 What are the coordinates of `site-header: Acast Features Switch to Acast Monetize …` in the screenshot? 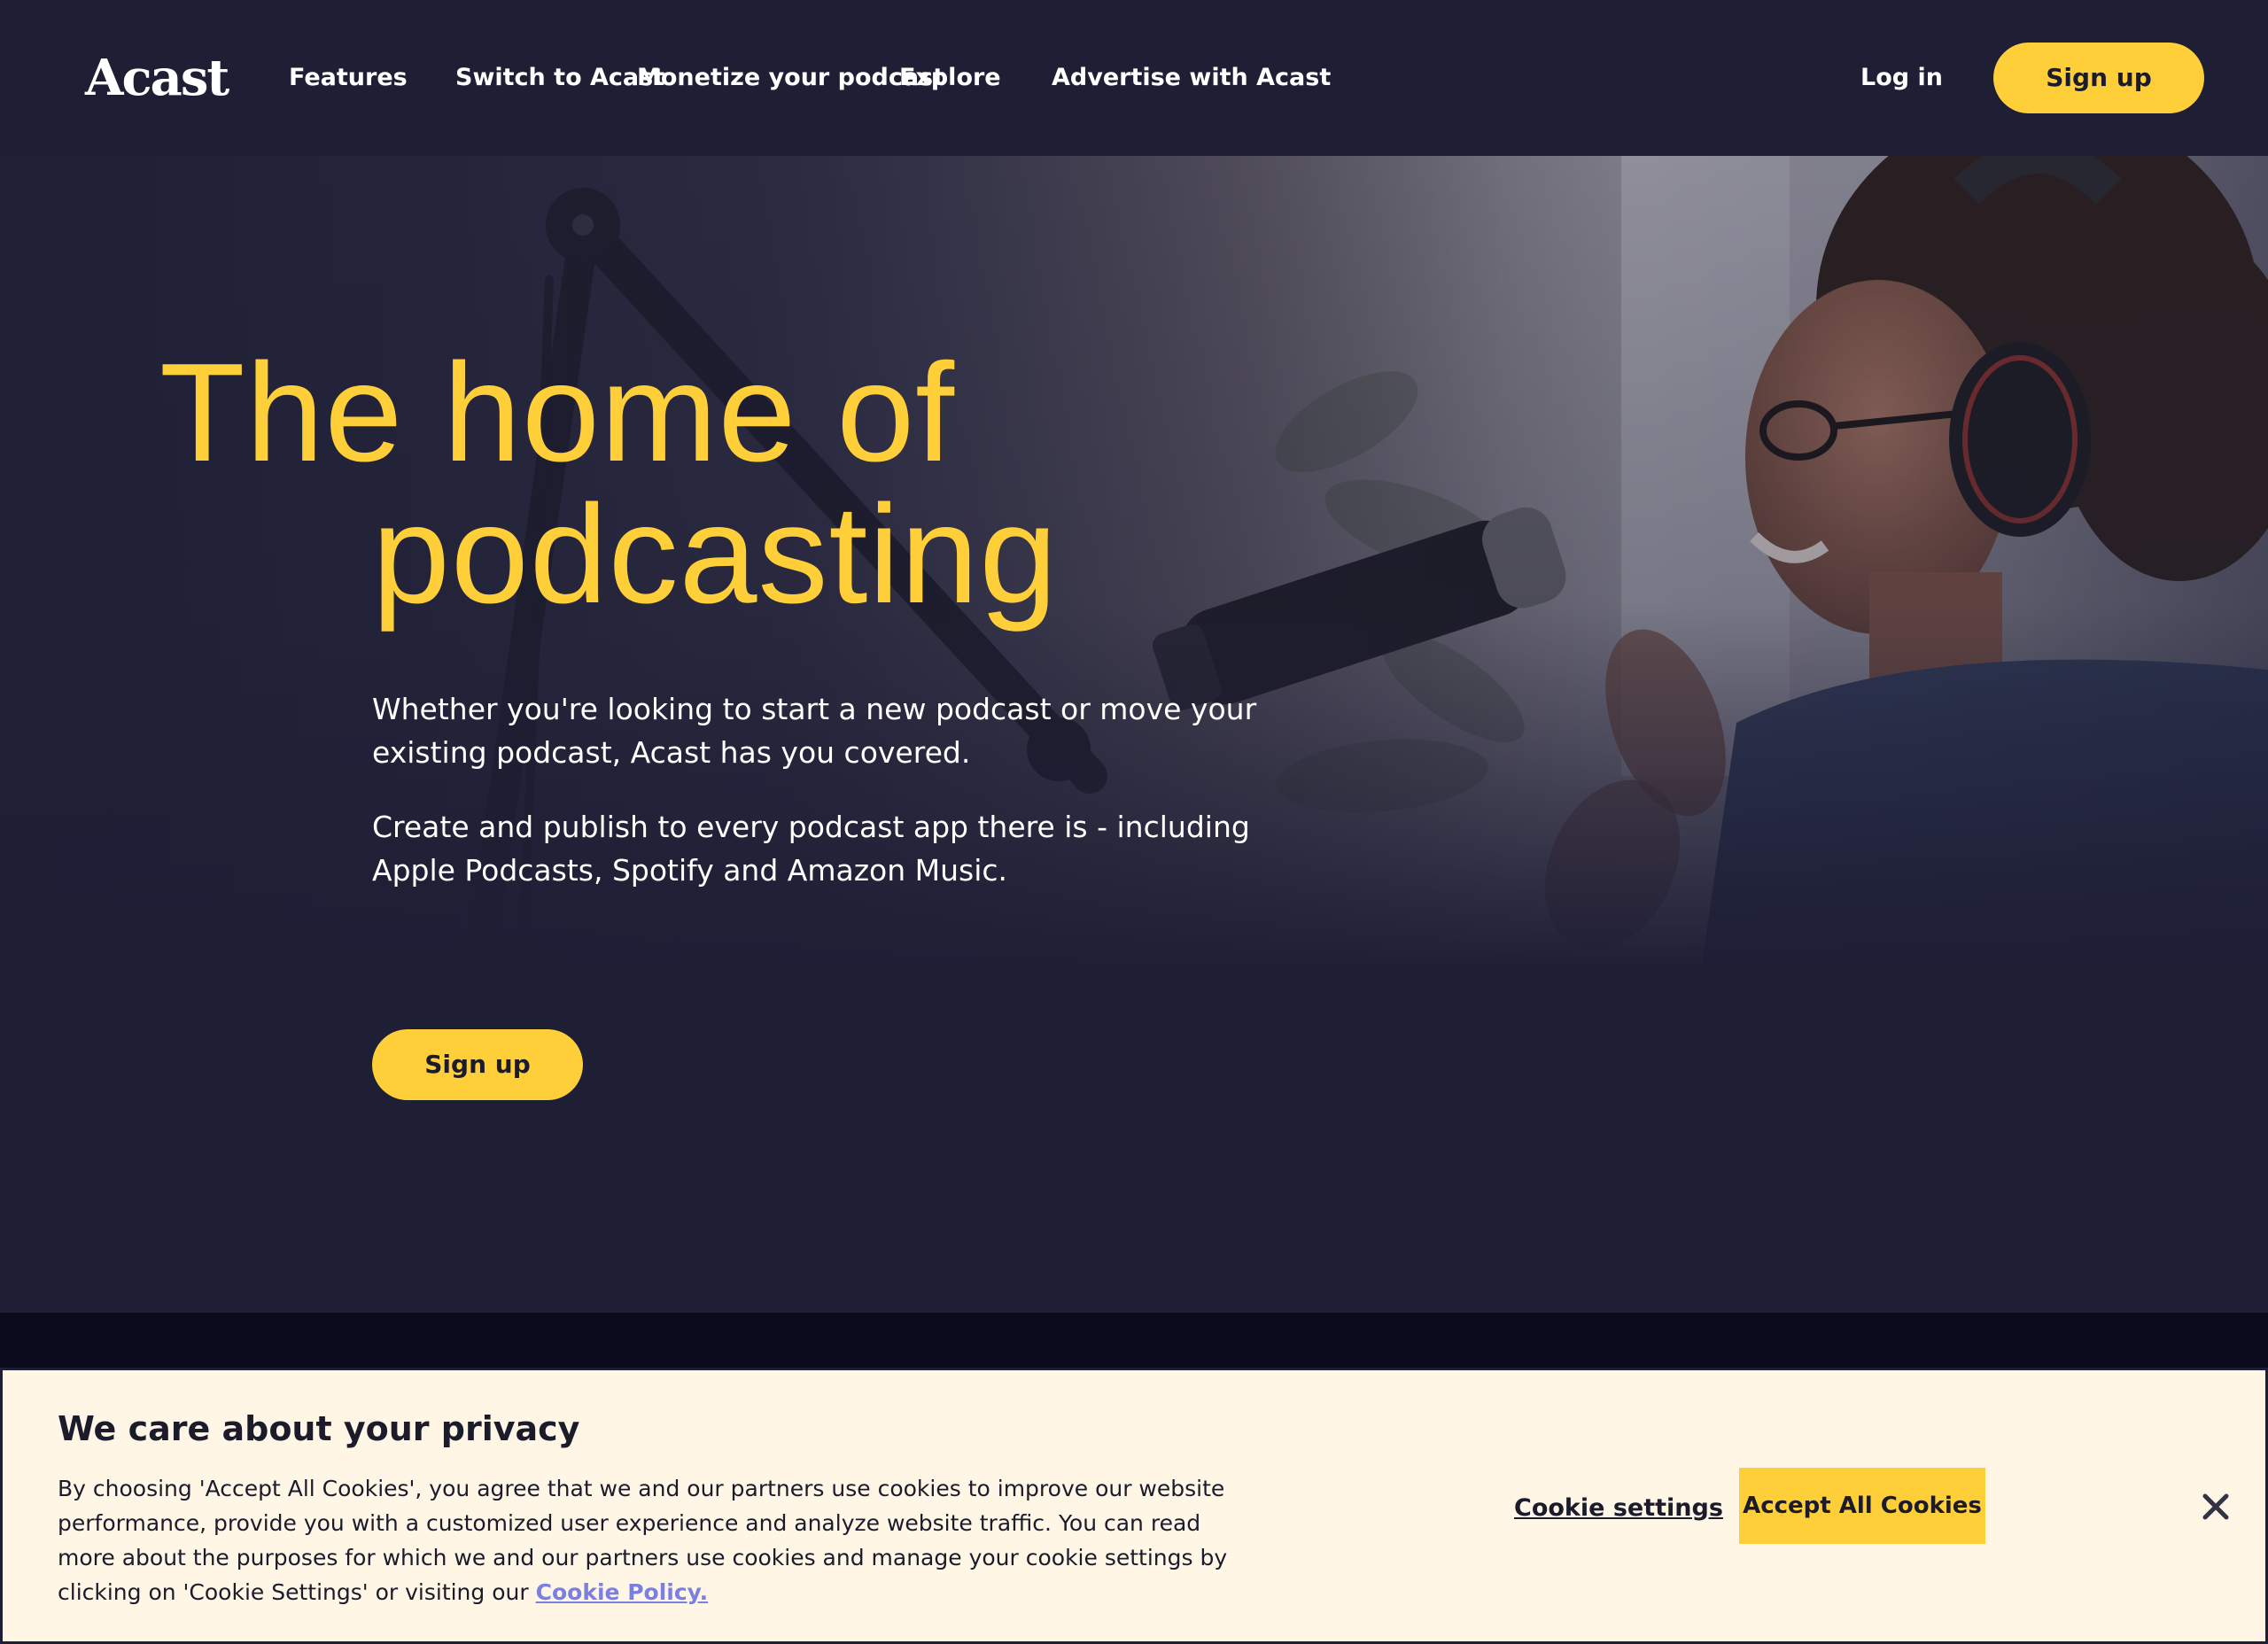 It's located at (1134, 78).